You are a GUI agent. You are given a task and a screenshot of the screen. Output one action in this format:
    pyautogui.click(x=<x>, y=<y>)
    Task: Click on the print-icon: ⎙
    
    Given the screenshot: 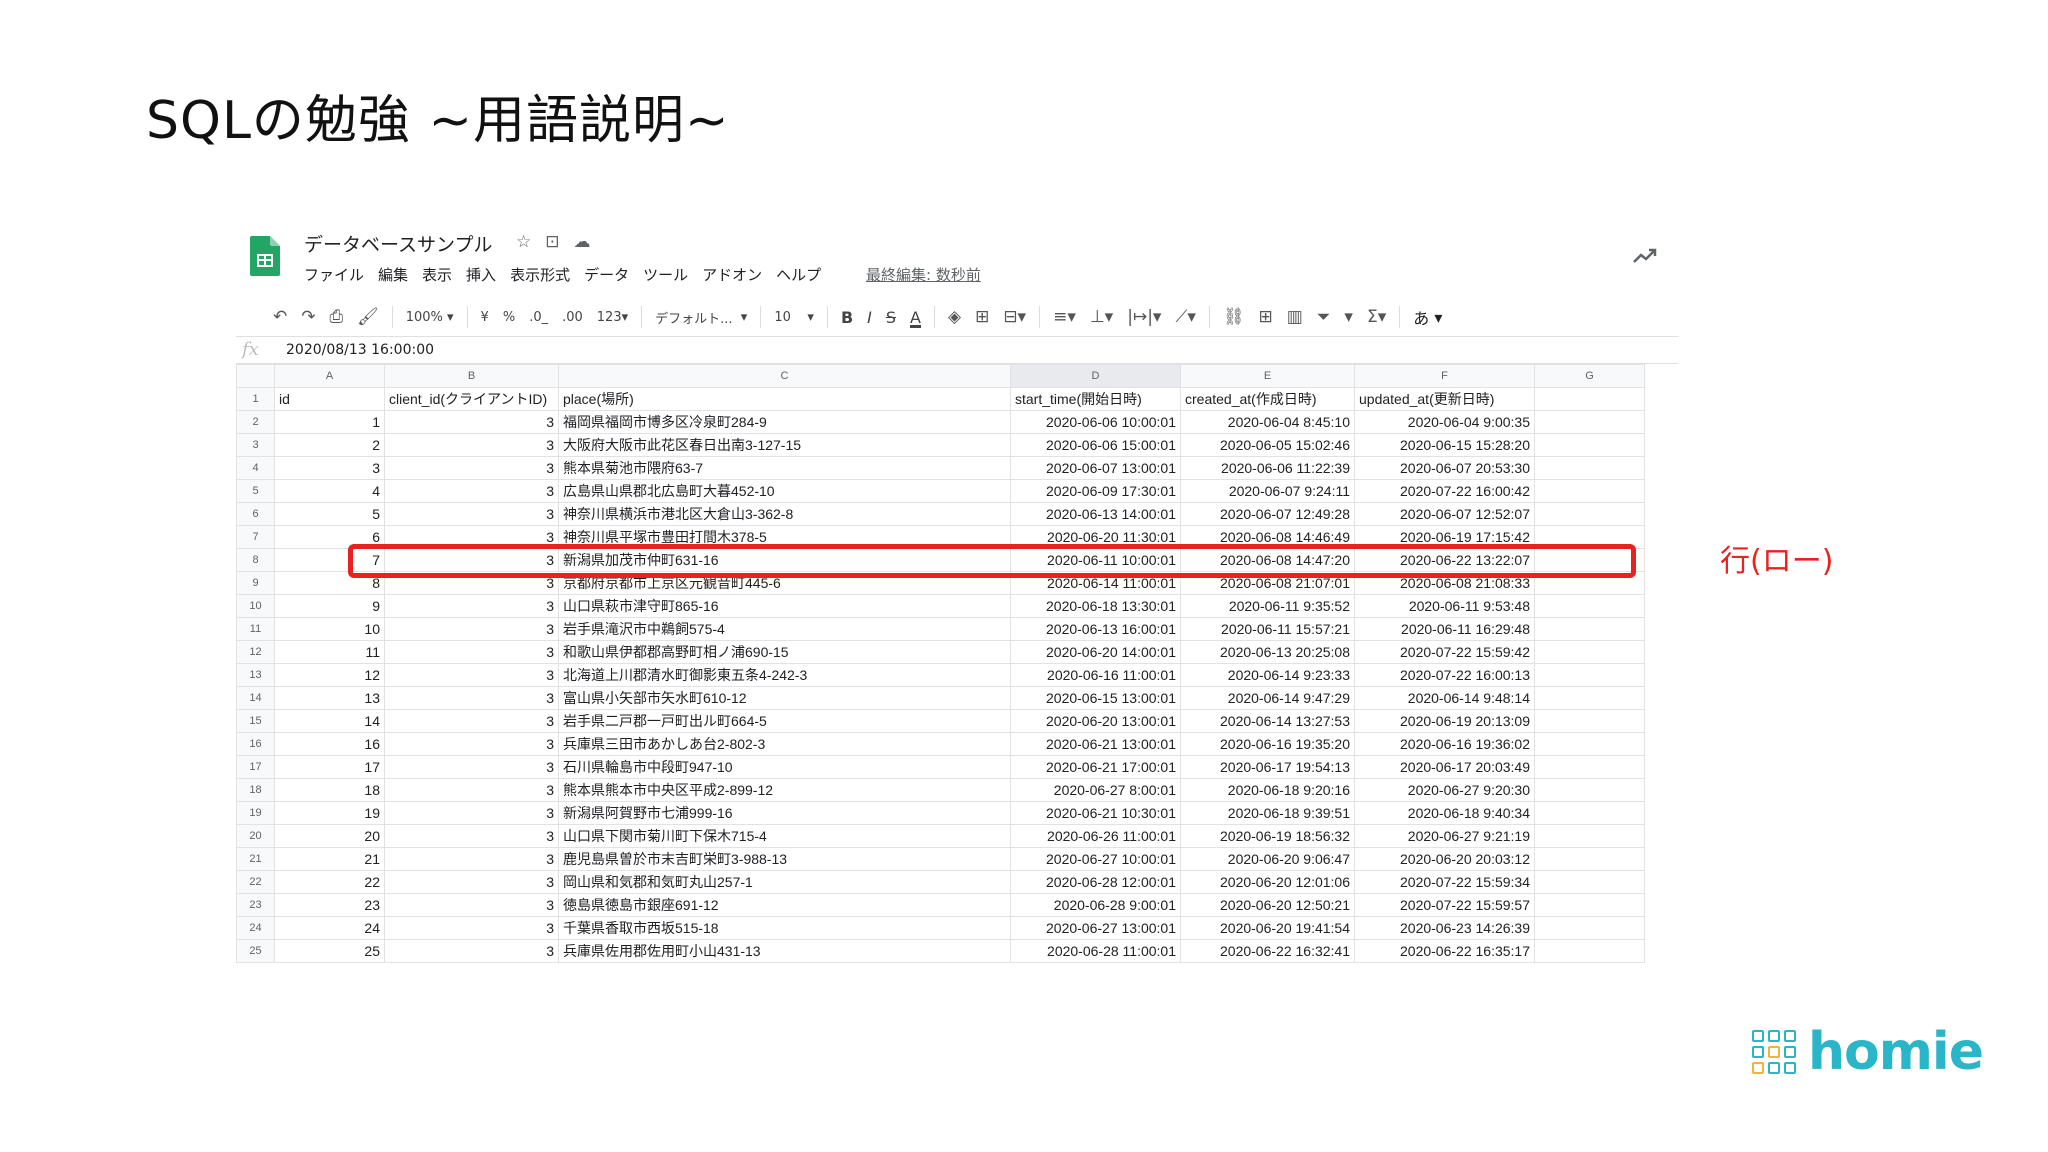 What is the action you would take?
    pyautogui.click(x=337, y=317)
    